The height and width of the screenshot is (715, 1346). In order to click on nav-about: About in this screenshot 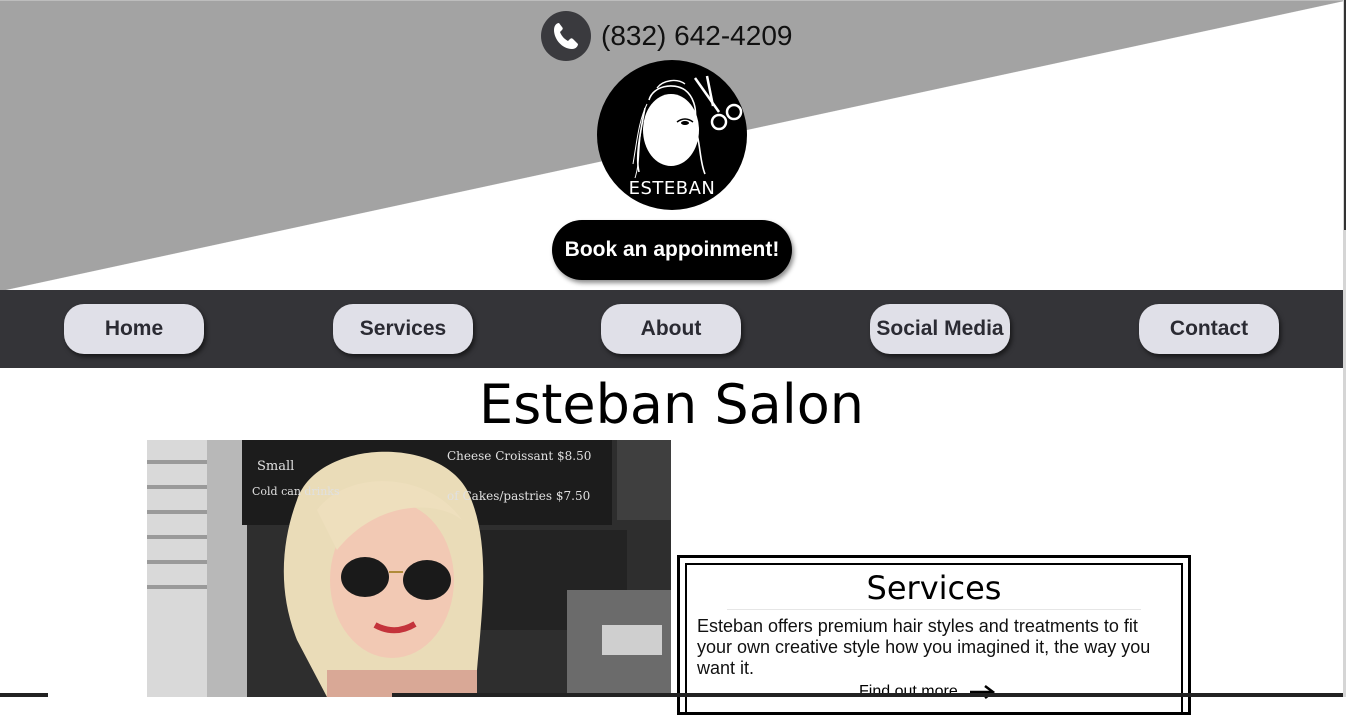, I will do `click(671, 329)`.